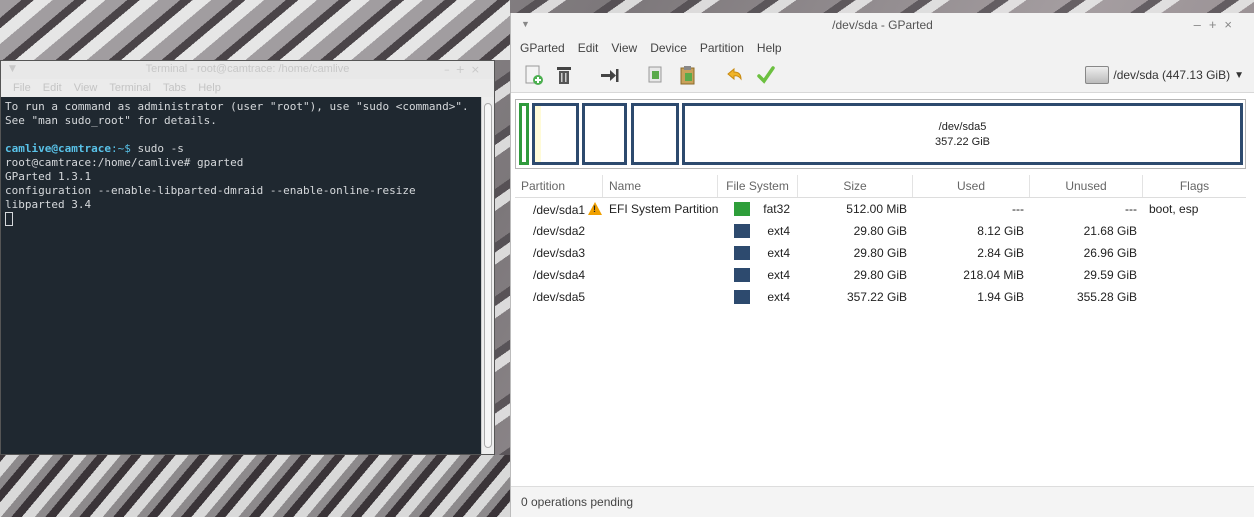 Image resolution: width=1254 pixels, height=517 pixels. I want to click on device-selector: /dev/sda (447.13 GiB) ▼, so click(1164, 75).